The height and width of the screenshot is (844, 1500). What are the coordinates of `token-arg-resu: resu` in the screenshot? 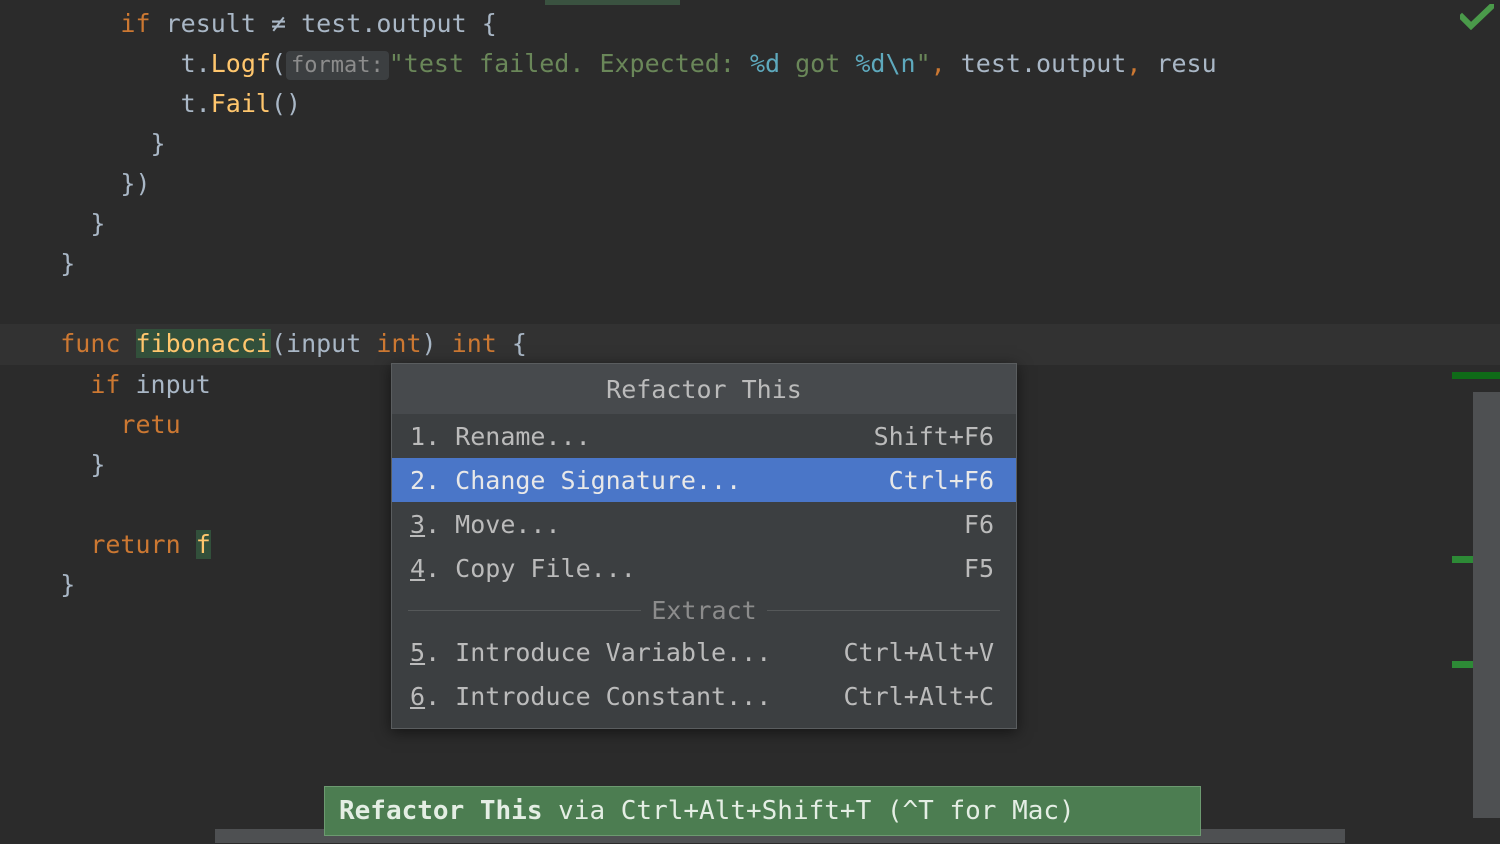 It's located at (1186, 63).